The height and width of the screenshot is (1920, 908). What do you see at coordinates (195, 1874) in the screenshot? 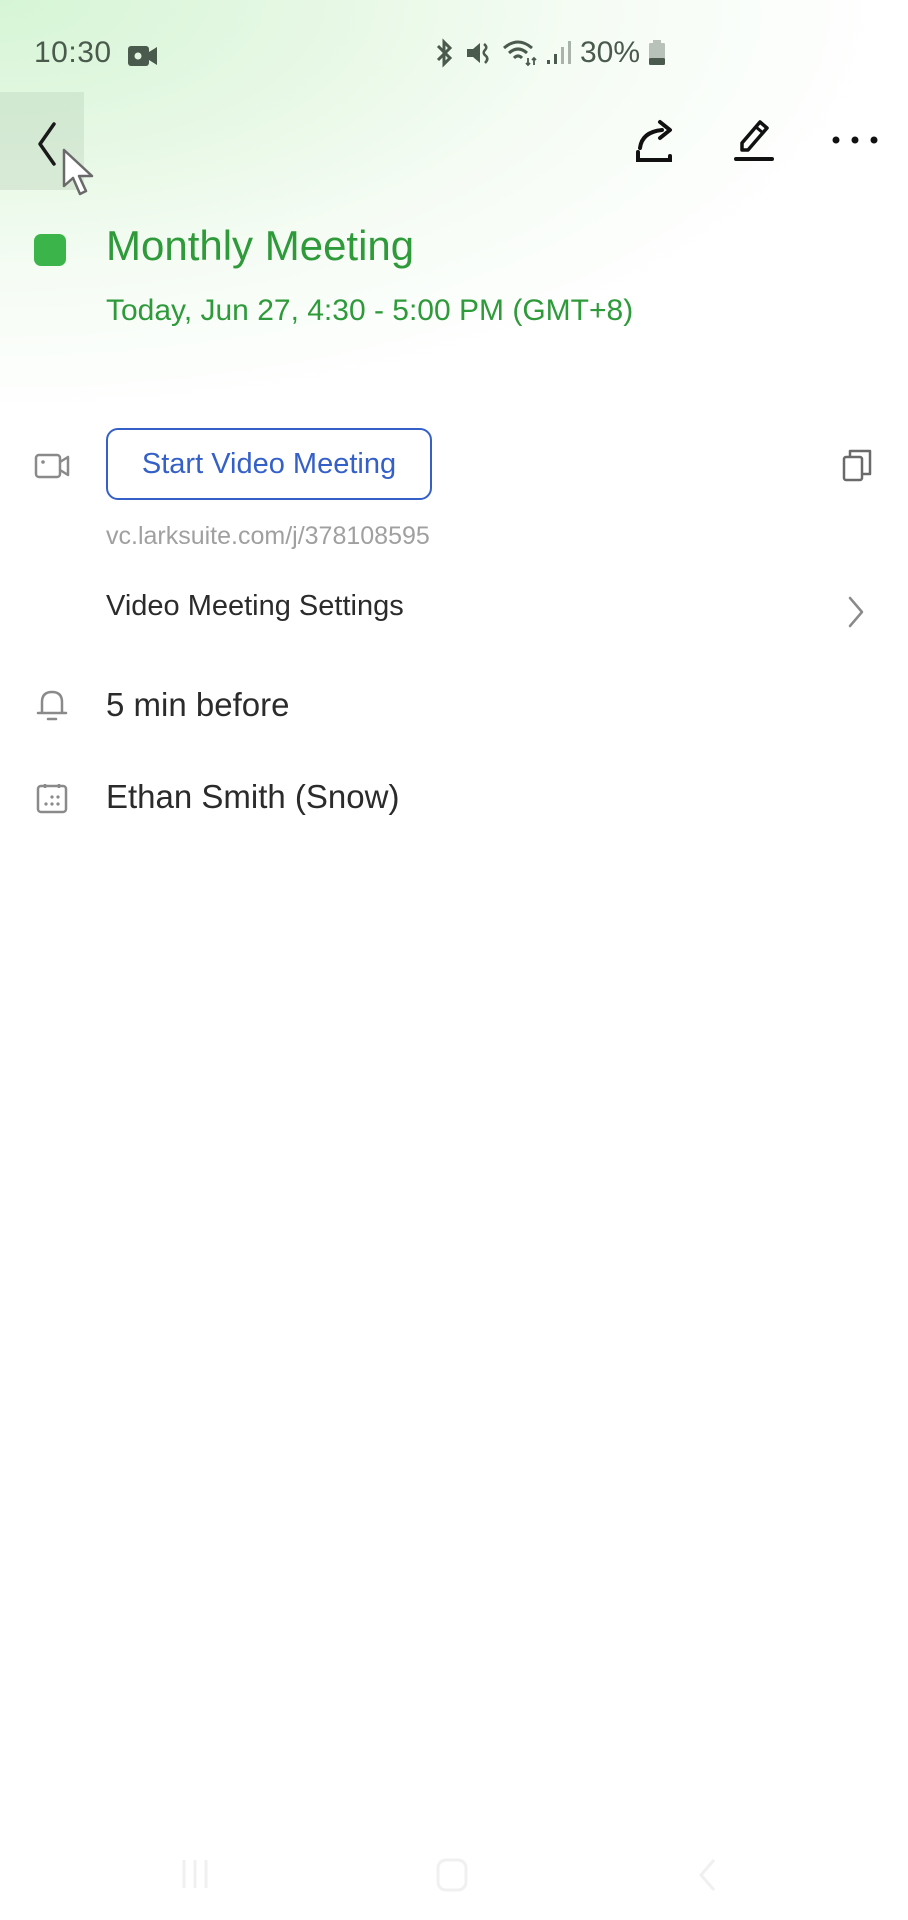
I see `recent-apps-icon` at bounding box center [195, 1874].